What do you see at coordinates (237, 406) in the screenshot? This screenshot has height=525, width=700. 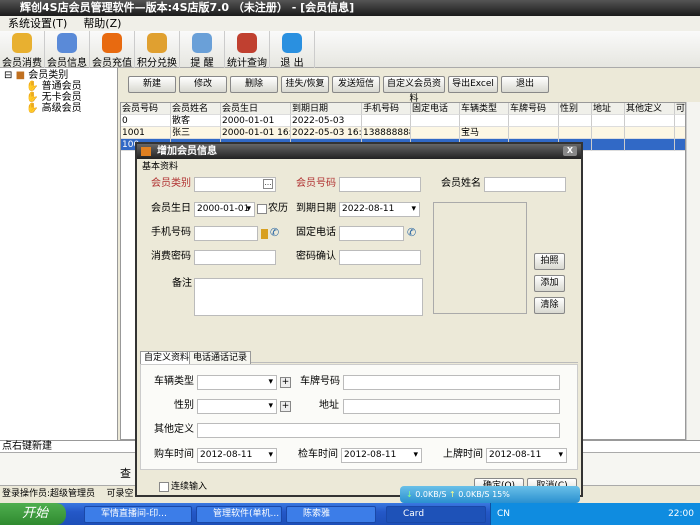 I see `gender-select` at bounding box center [237, 406].